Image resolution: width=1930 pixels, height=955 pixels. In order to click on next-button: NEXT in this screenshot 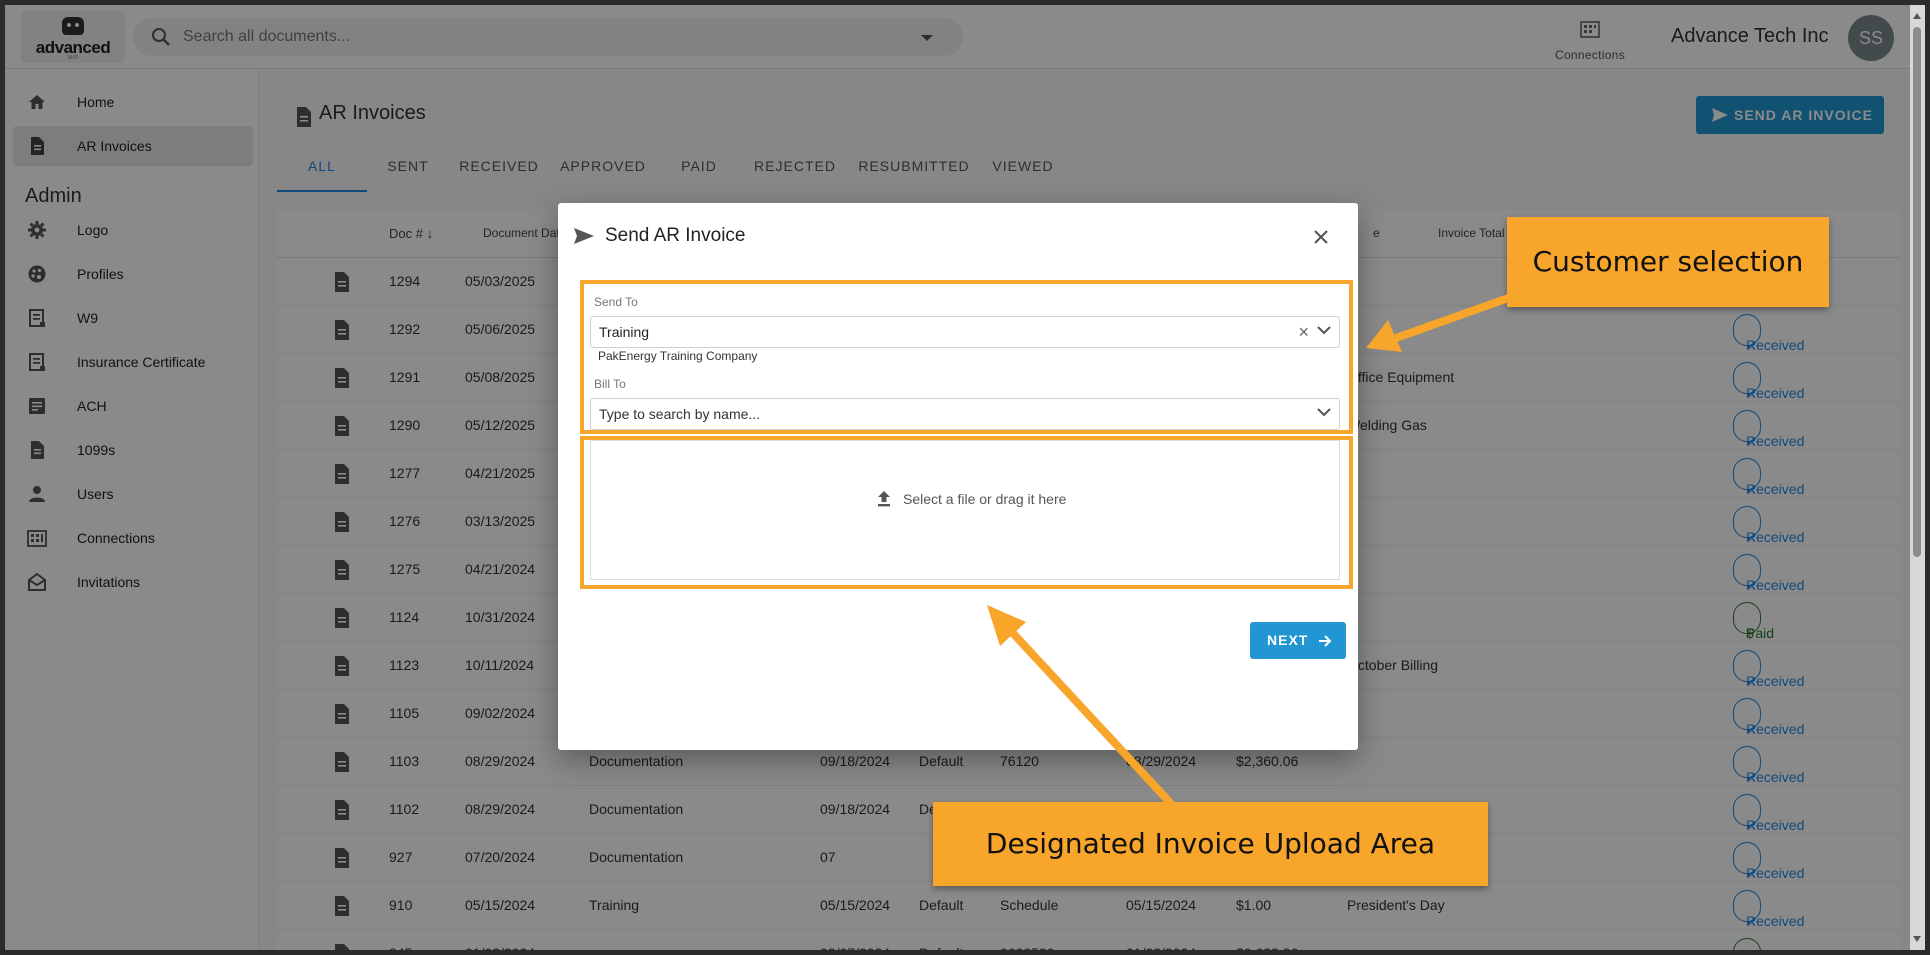, I will do `click(1298, 640)`.